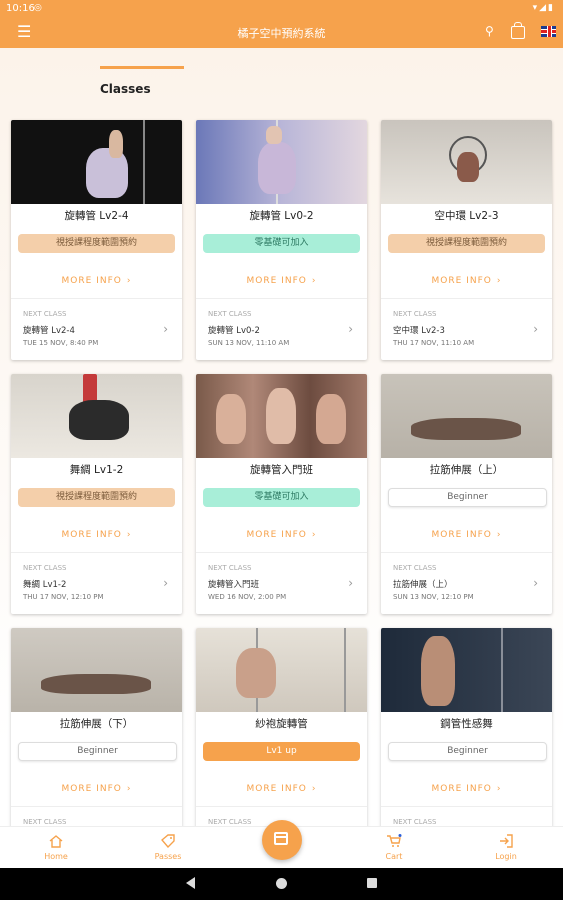  Describe the element at coordinates (394, 848) in the screenshot. I see `nav-cart: Cart` at that location.